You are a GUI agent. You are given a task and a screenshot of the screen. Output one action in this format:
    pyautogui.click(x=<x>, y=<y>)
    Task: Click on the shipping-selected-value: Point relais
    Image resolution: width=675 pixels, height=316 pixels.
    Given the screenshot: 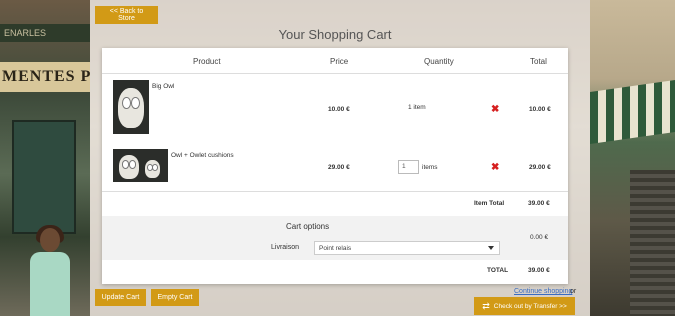 What is the action you would take?
    pyautogui.click(x=335, y=248)
    